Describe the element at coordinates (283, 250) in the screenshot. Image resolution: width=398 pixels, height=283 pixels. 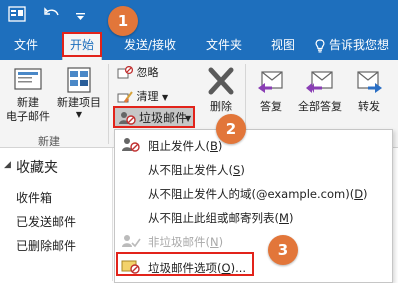
I see `step-badge-3: 3` at that location.